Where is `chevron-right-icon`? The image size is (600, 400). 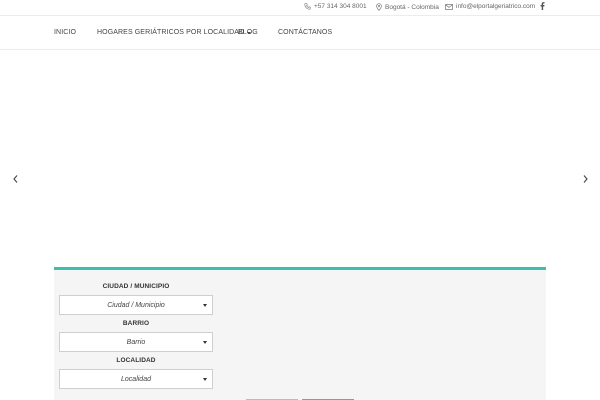 chevron-right-icon is located at coordinates (585, 179).